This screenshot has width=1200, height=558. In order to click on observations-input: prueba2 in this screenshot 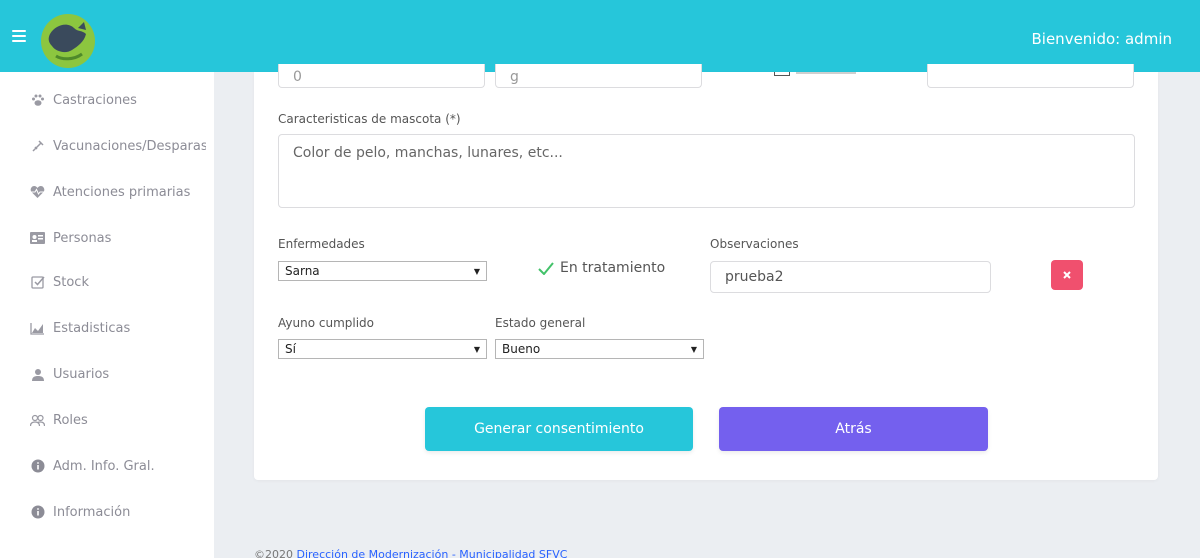, I will do `click(850, 277)`.